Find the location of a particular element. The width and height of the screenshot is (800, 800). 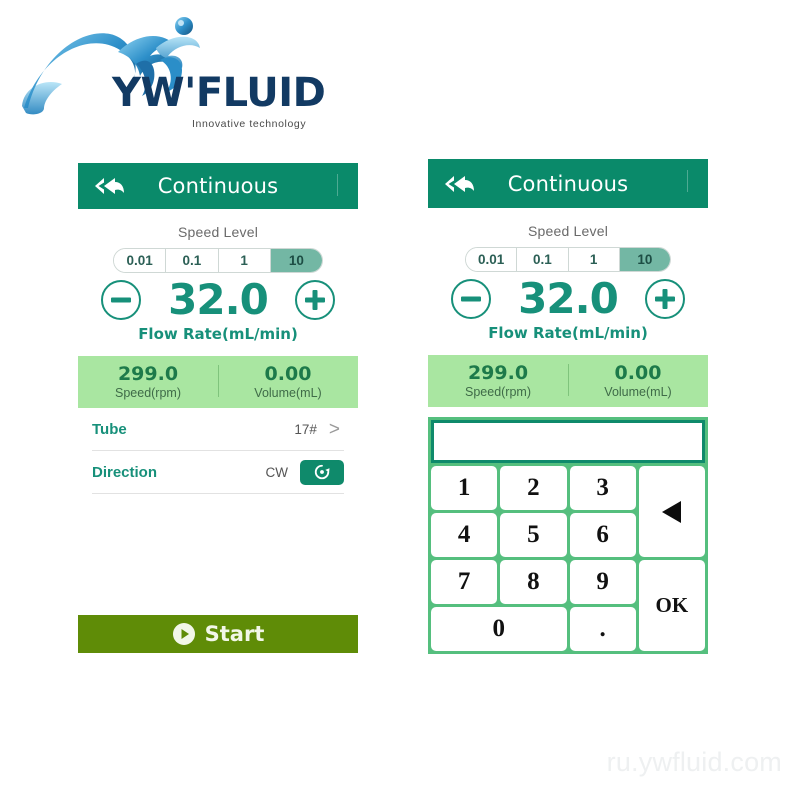

key-7: 7 is located at coordinates (464, 582).